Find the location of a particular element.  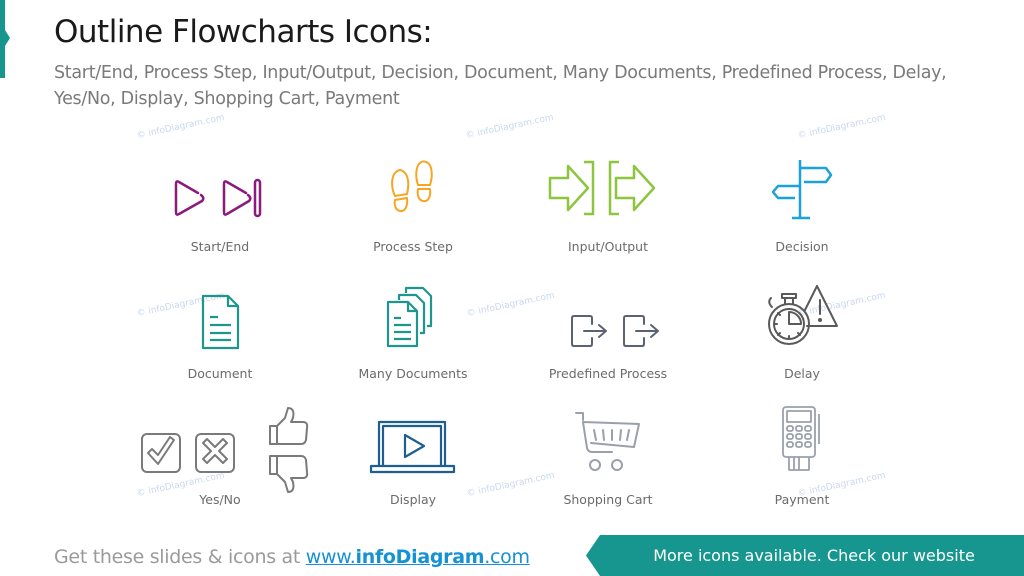

icon-display is located at coordinates (413, 447).